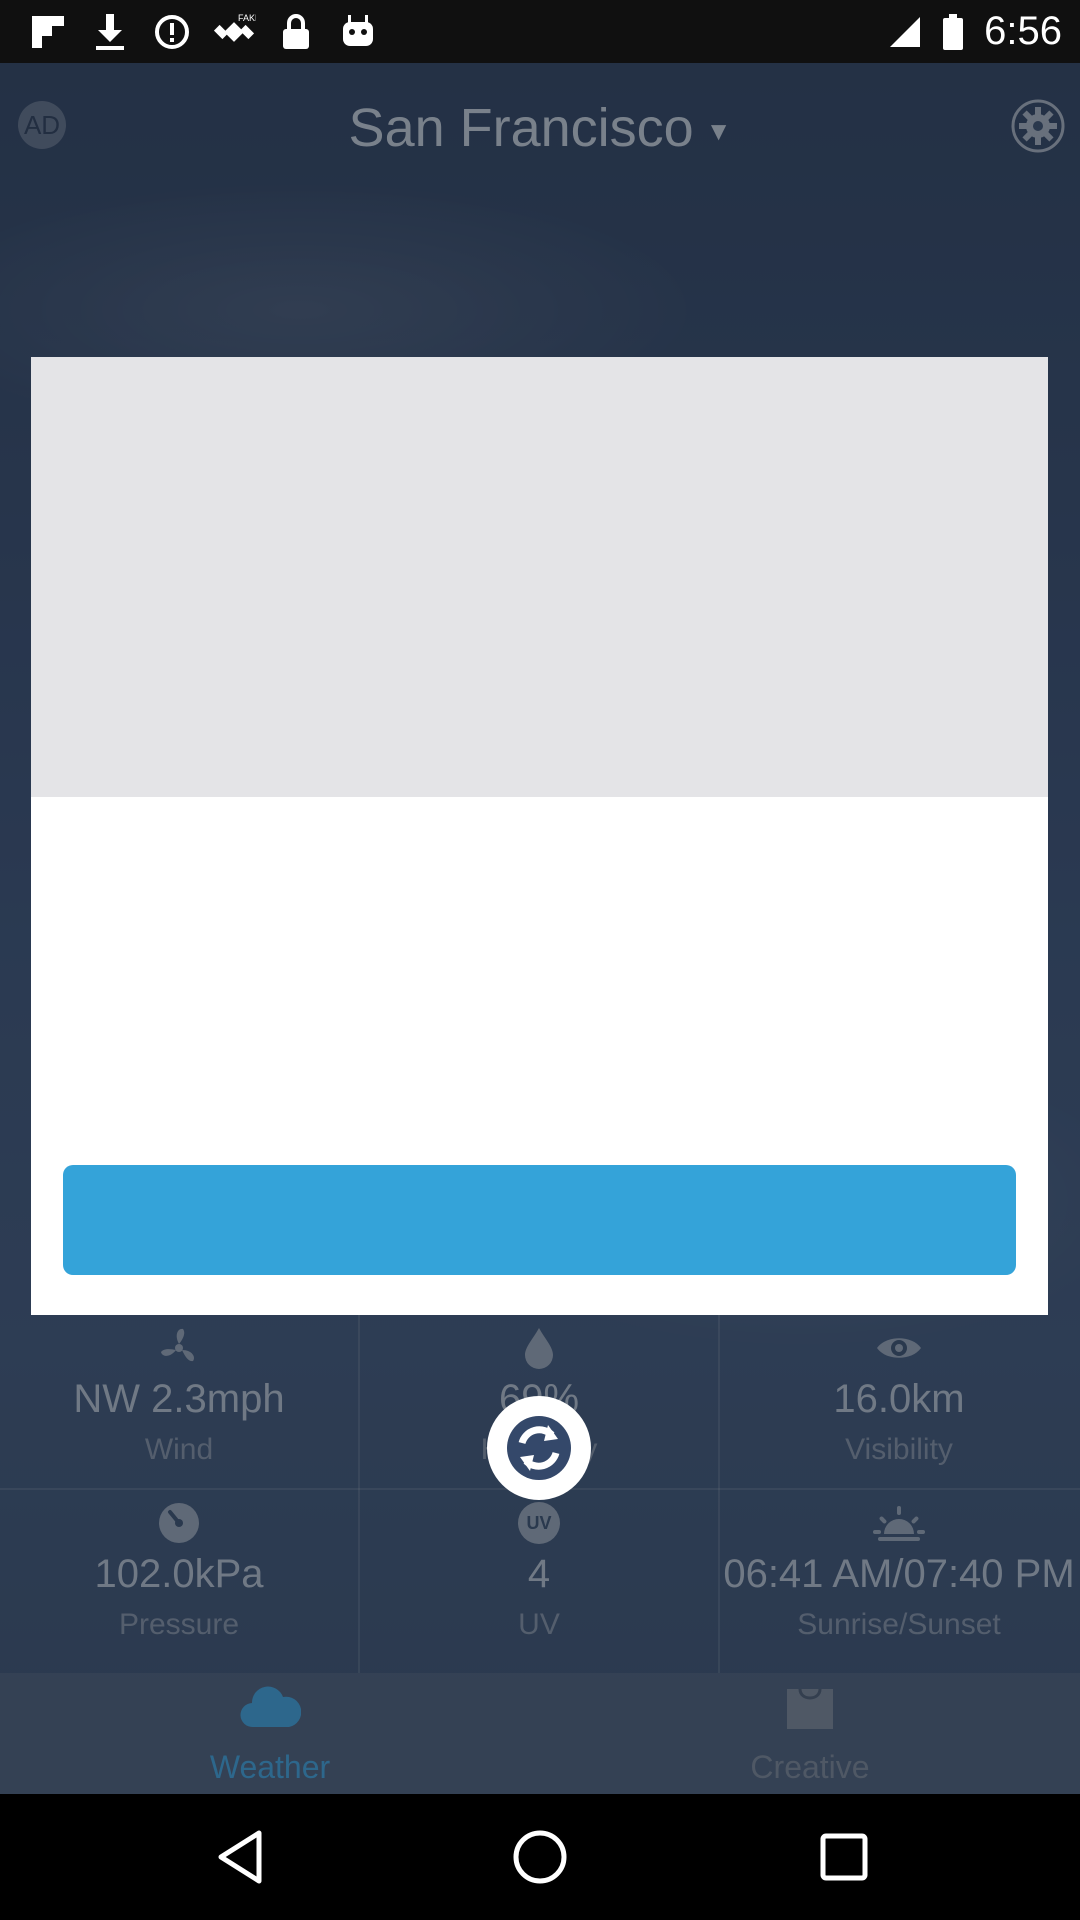  I want to click on recents-square-icon, so click(844, 1857).